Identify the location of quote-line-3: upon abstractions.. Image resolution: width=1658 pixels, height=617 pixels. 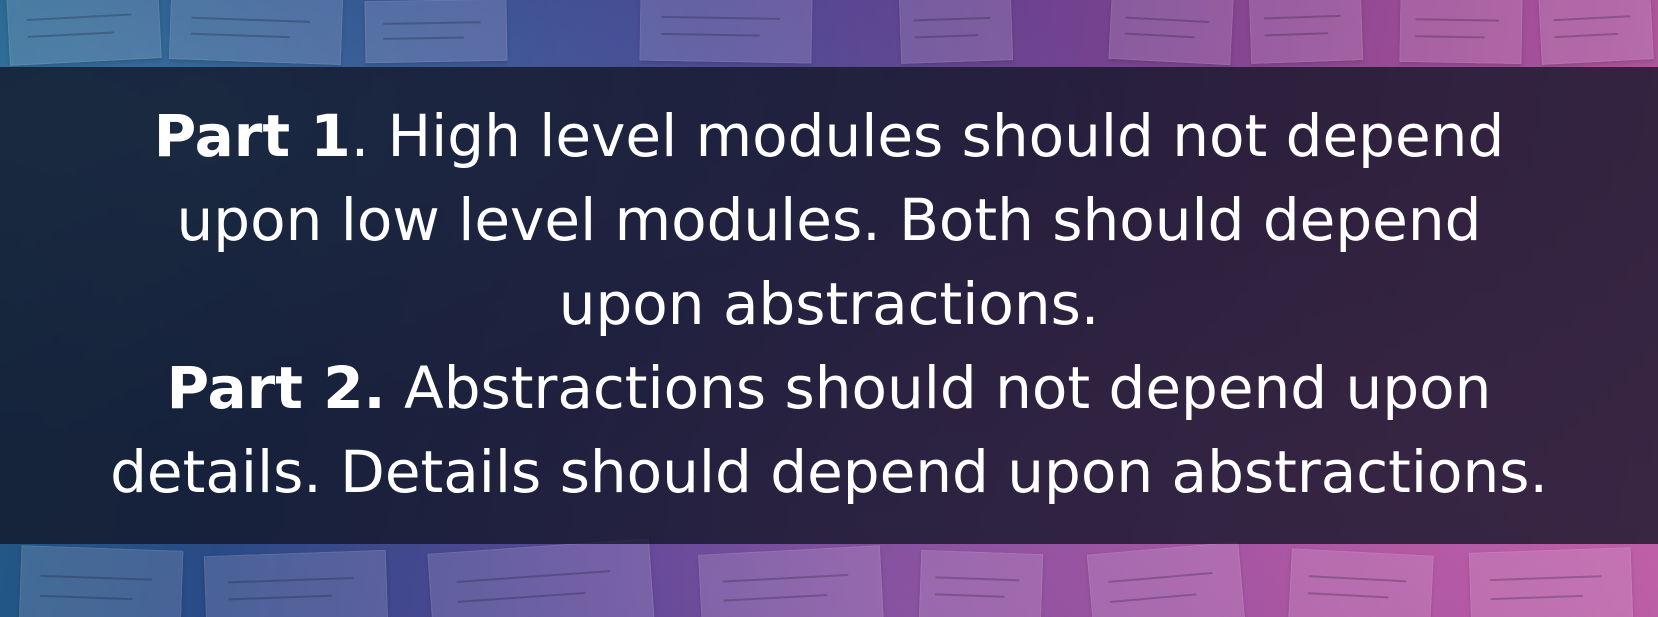
(829, 304).